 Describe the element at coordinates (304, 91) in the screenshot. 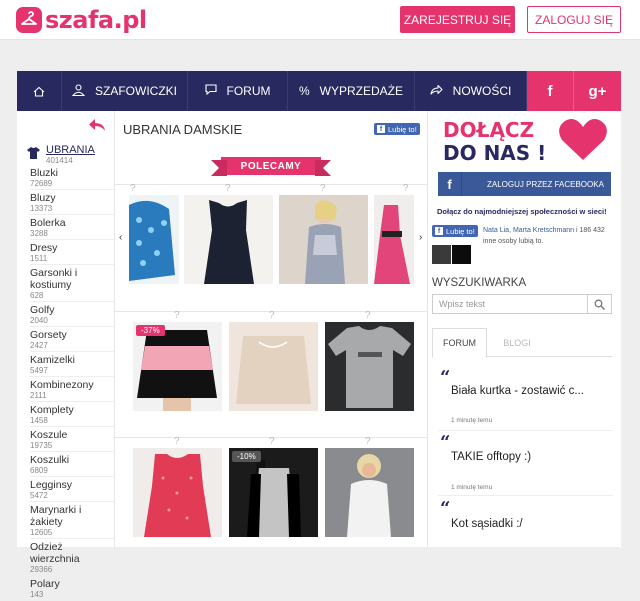

I see `percent-icon: %` at that location.